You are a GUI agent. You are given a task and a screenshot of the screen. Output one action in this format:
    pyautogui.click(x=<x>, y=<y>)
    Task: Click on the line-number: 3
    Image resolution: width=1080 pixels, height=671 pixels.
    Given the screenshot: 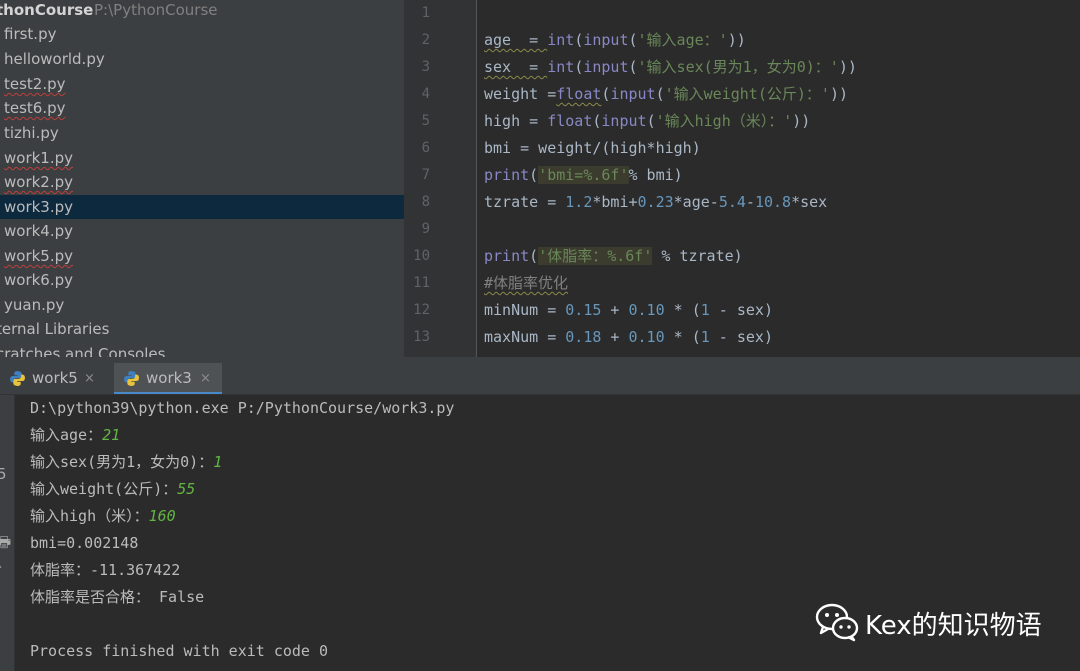 What is the action you would take?
    pyautogui.click(x=425, y=67)
    